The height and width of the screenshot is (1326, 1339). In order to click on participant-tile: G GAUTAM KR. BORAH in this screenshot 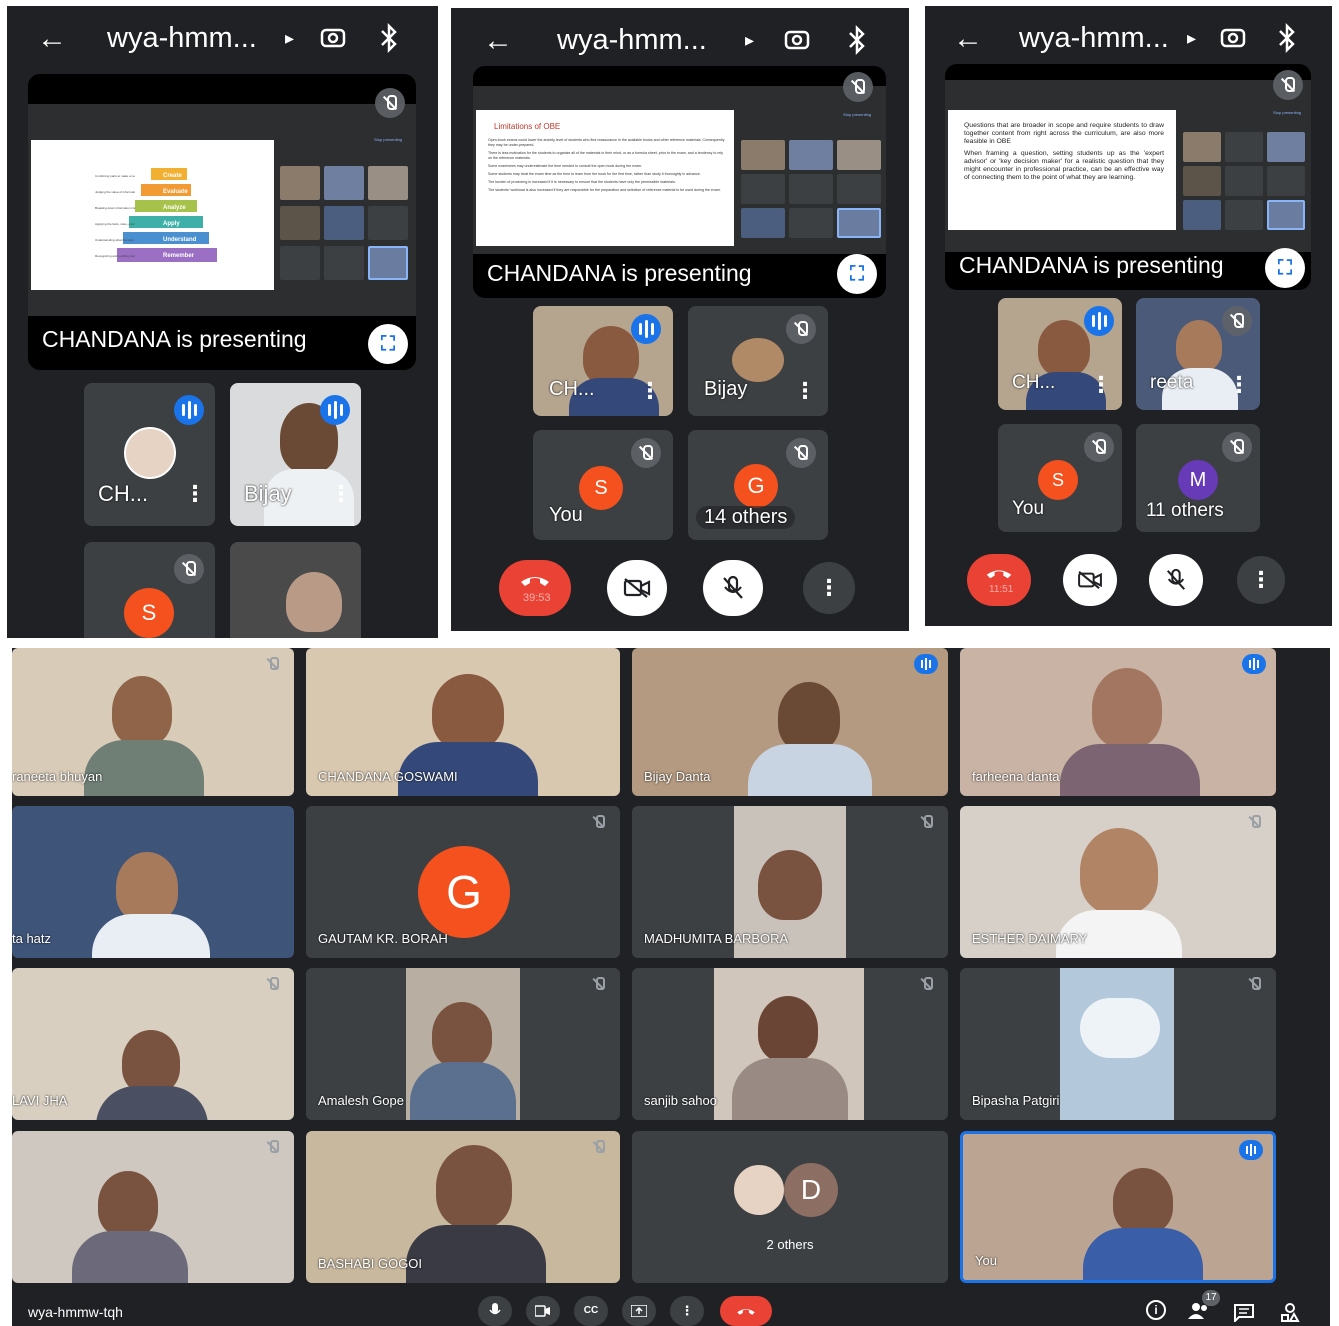, I will do `click(463, 882)`.